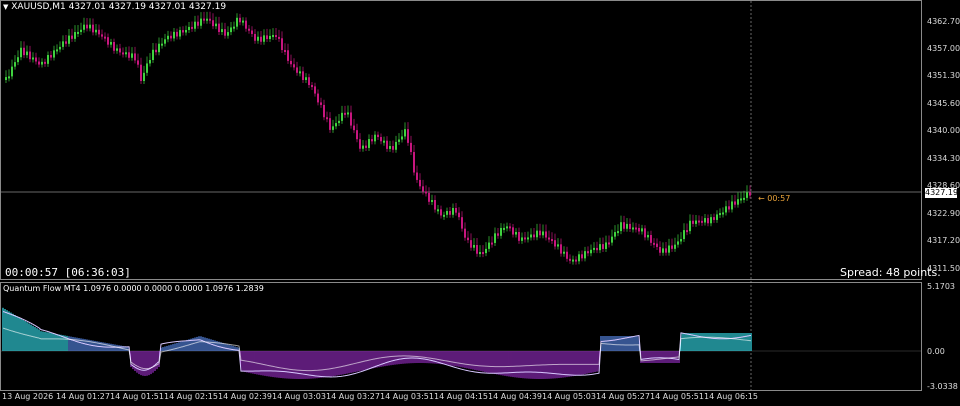 Image resolution: width=960 pixels, height=406 pixels. Describe the element at coordinates (942, 386) in the screenshot. I see `indicator-axis-label: -3.0338` at that location.